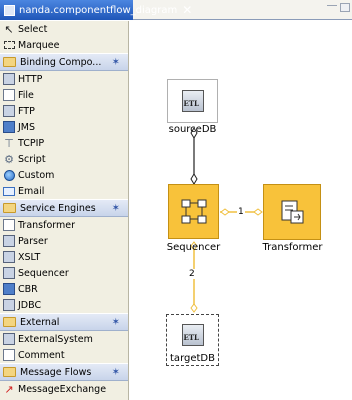 The height and width of the screenshot is (400, 352). I want to click on email-icon, so click(9, 191).